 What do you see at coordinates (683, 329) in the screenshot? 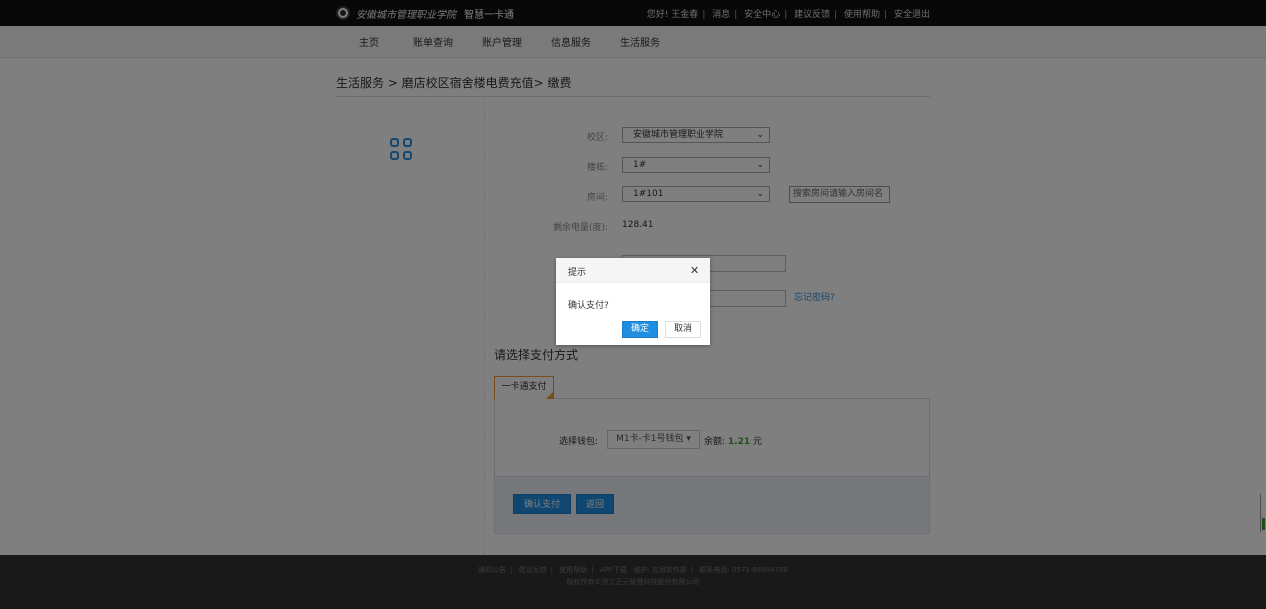
I see `dialog-cancel-button: 取消` at bounding box center [683, 329].